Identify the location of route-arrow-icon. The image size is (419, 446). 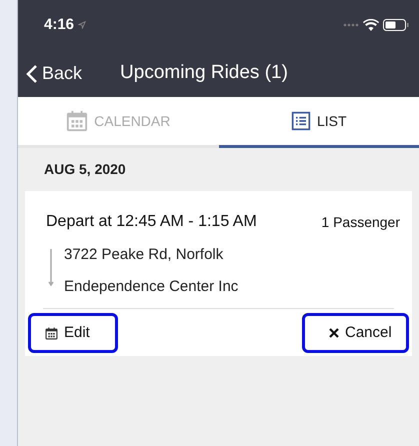
(51, 268).